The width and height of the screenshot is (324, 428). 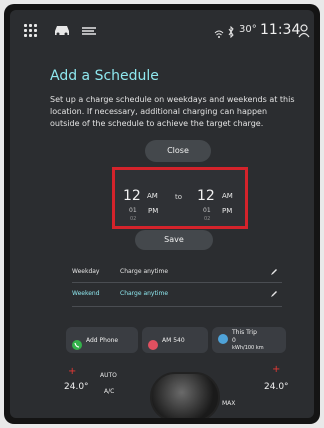 I want to click on wifi-icon, so click(x=219, y=31).